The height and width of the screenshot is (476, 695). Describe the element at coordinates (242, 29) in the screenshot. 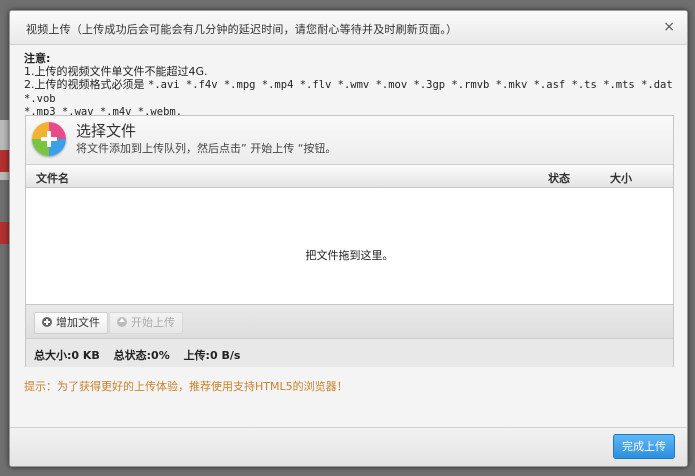

I see `dialog-title: 视频上传（上传成功后会可能会有几分钟的延迟时间，请您耐心等待并及时刷新页面。）` at that location.